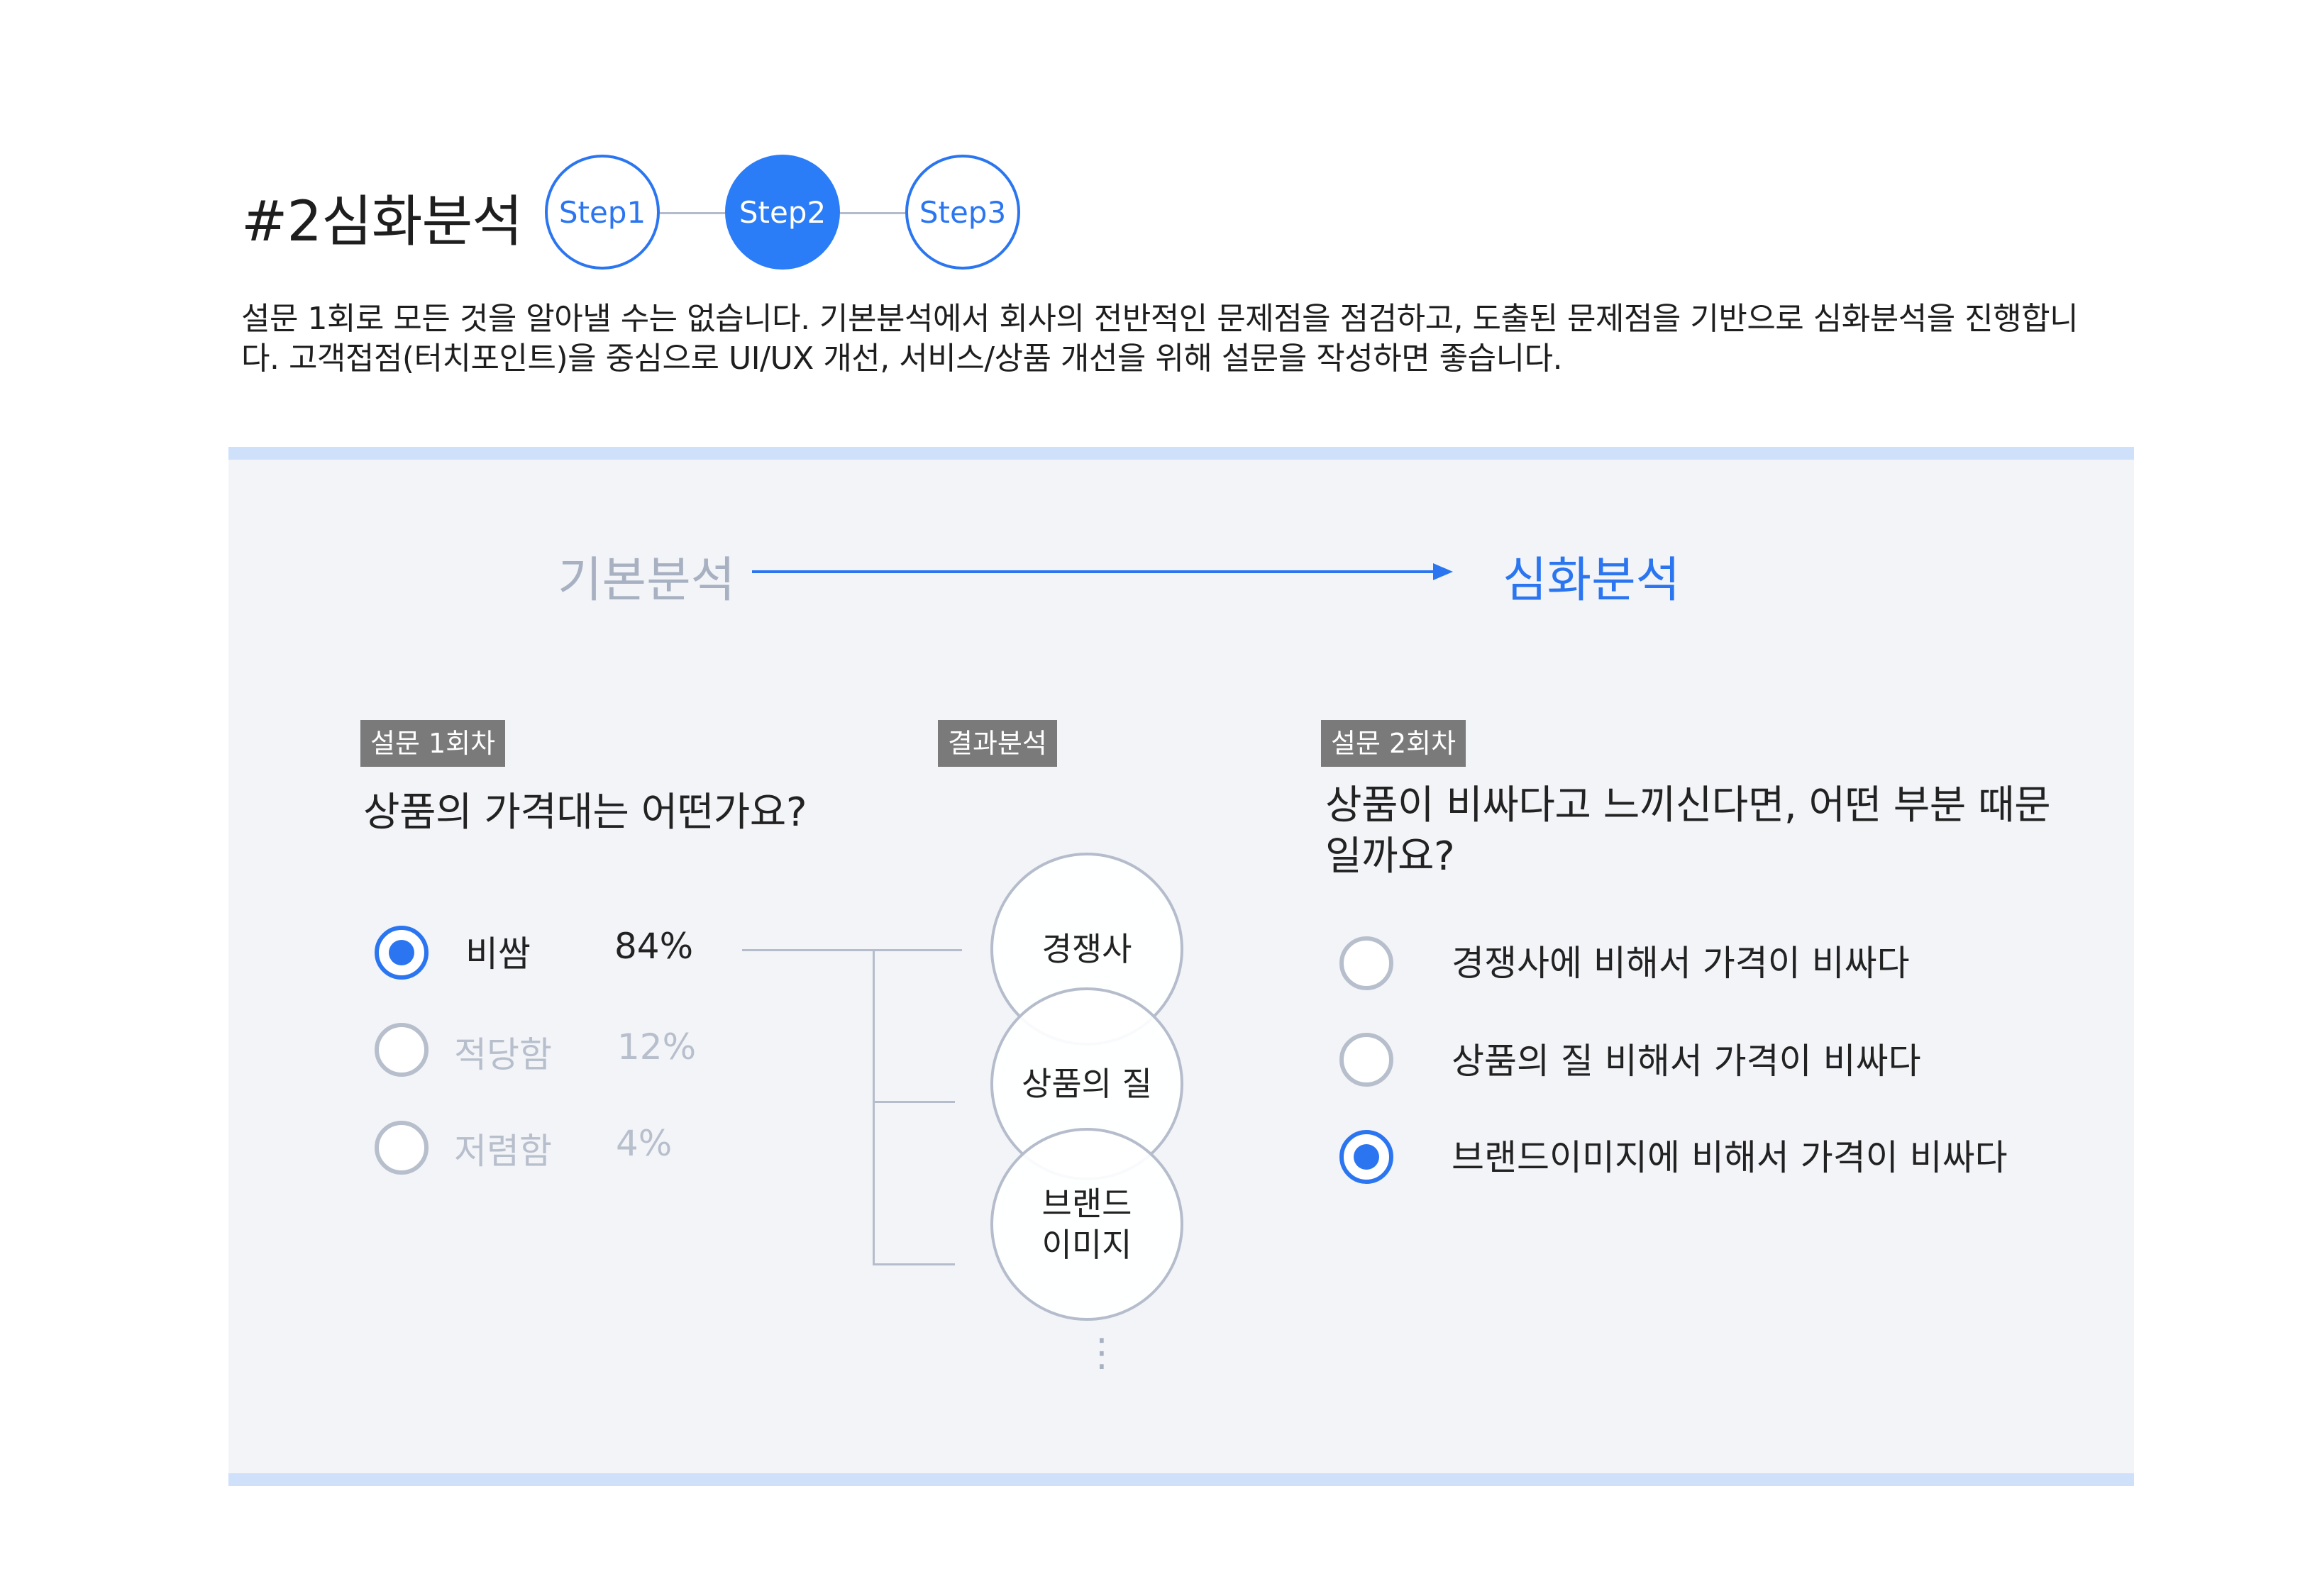 The width and height of the screenshot is (2305, 1596). I want to click on flow-to-label: 심화분석, so click(1592, 581).